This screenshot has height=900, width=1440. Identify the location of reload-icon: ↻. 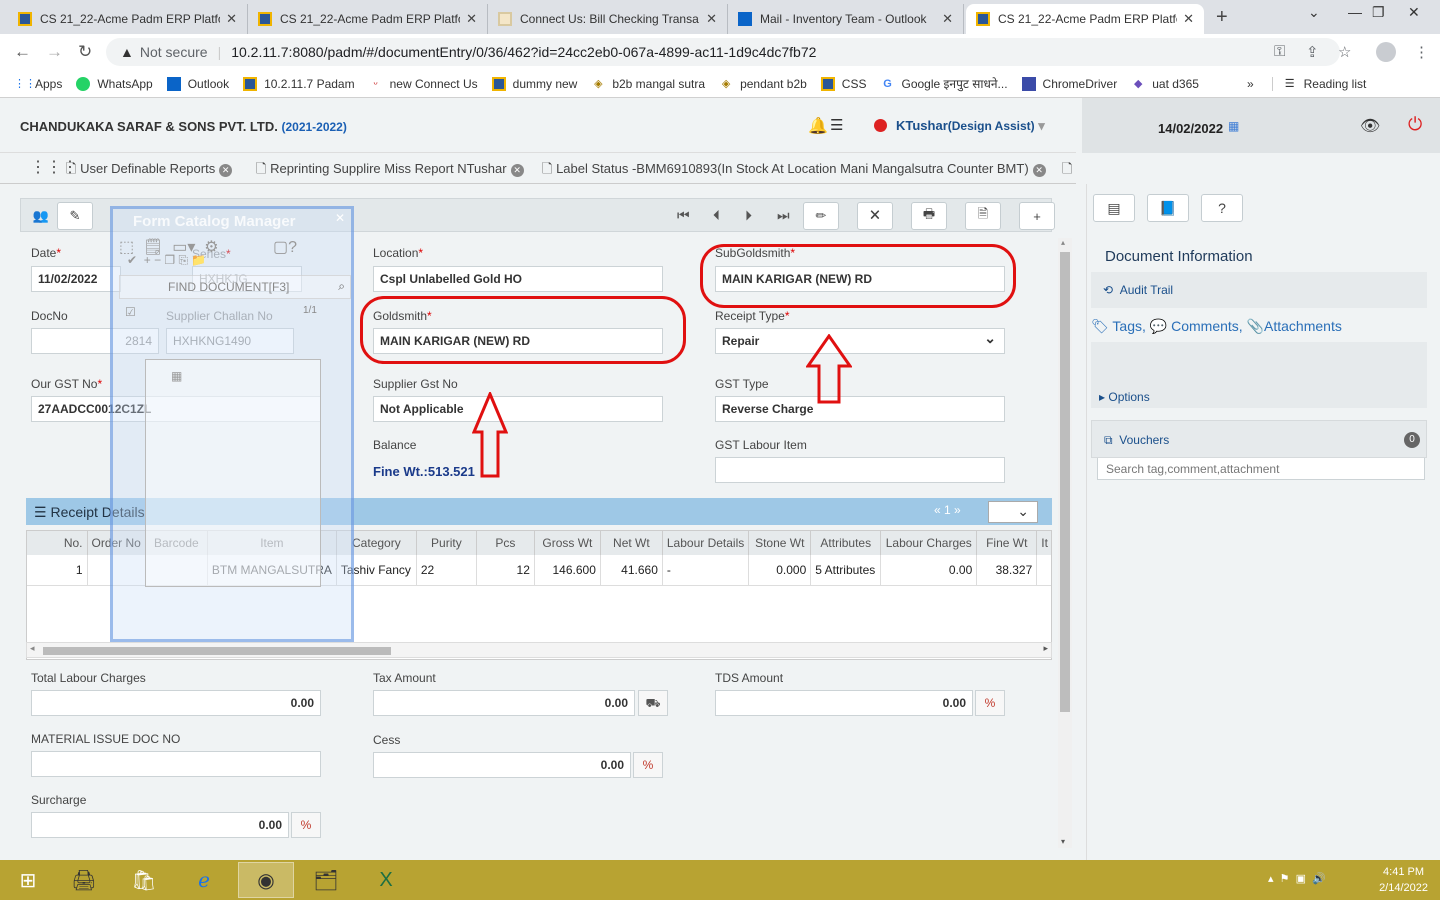
(85, 52).